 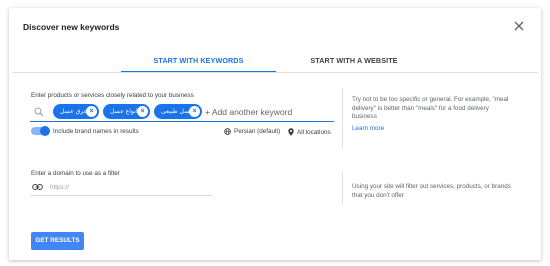 What do you see at coordinates (291, 132) in the screenshot?
I see `location-pin-icon` at bounding box center [291, 132].